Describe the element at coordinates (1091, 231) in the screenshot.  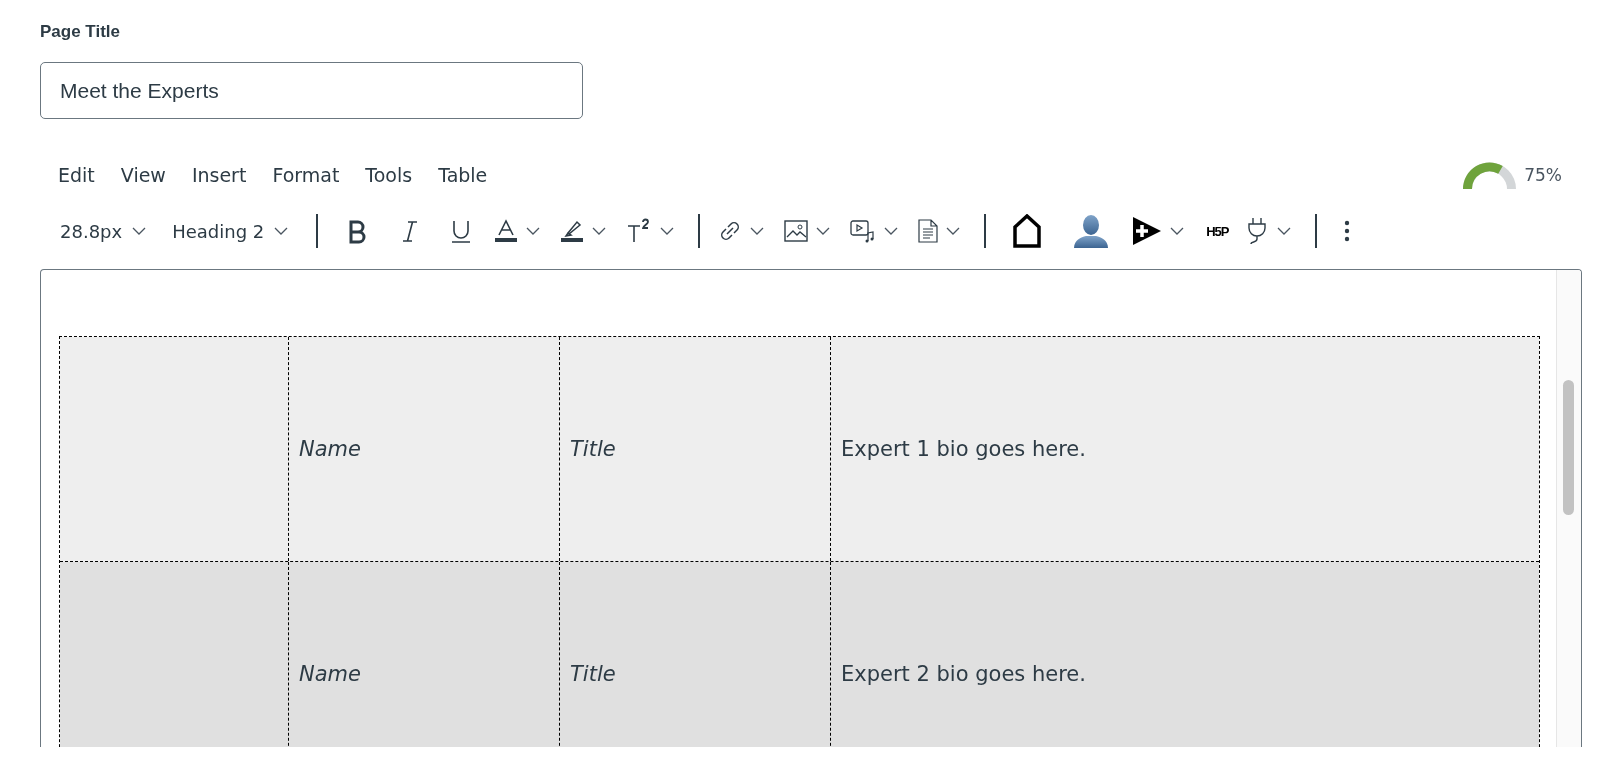
I see `person-icon` at that location.